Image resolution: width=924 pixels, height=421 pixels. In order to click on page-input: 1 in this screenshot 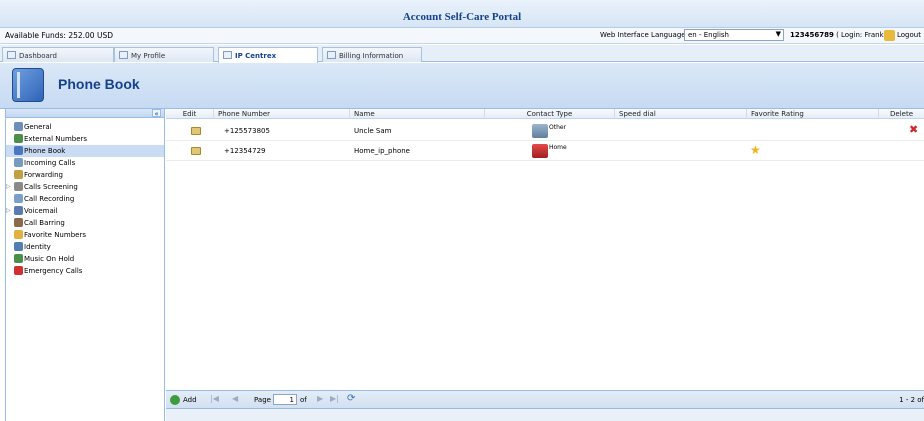, I will do `click(285, 399)`.